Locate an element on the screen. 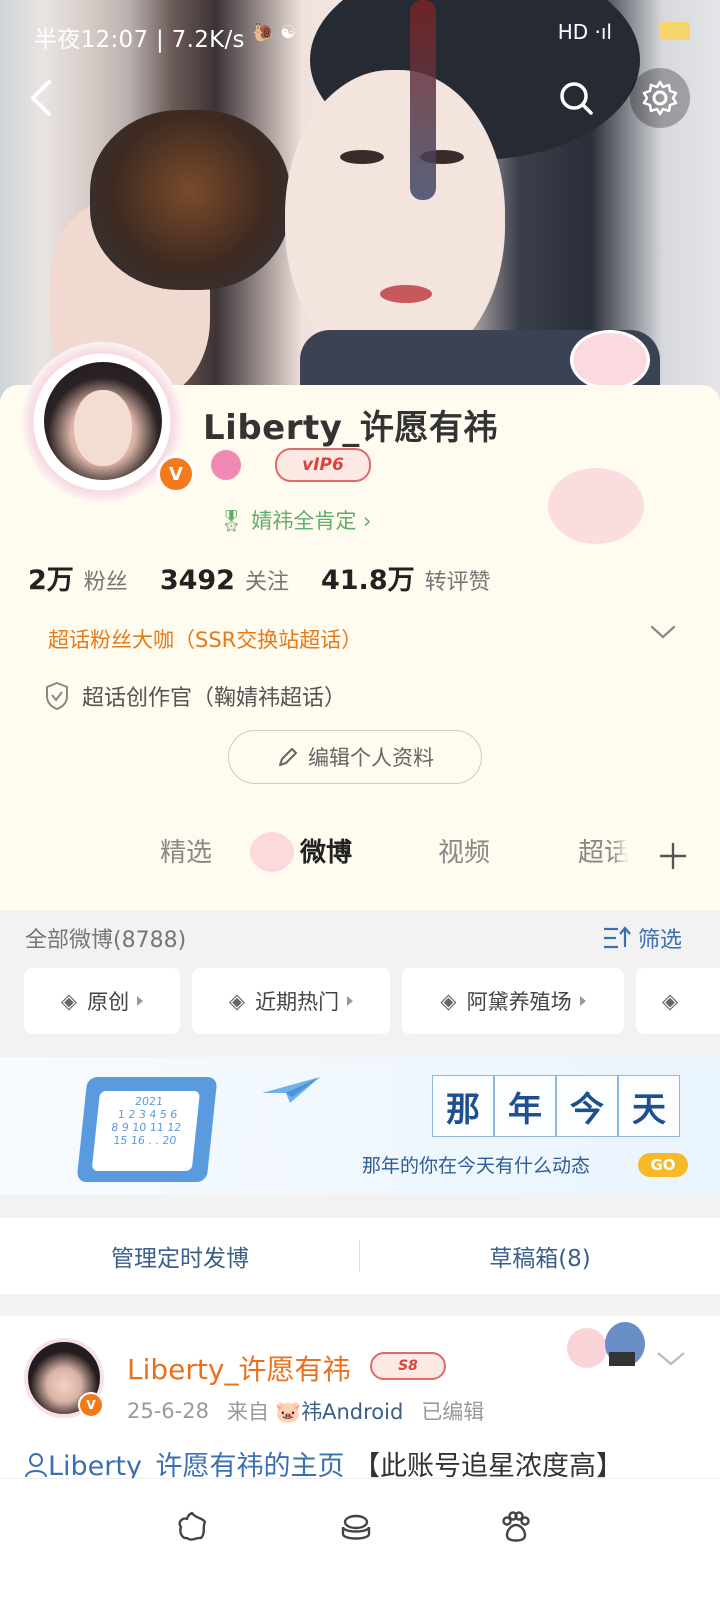  creator-title: 超话创作官（鞠婧祎超话） is located at coordinates (195, 696).